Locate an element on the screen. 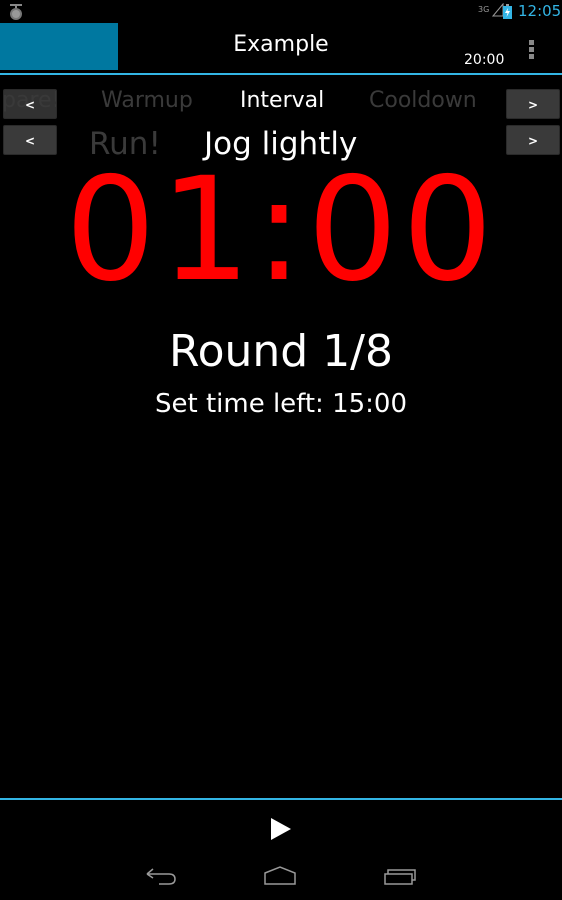 This screenshot has height=900, width=562. phase-cooldown: Cooldown is located at coordinates (423, 100).